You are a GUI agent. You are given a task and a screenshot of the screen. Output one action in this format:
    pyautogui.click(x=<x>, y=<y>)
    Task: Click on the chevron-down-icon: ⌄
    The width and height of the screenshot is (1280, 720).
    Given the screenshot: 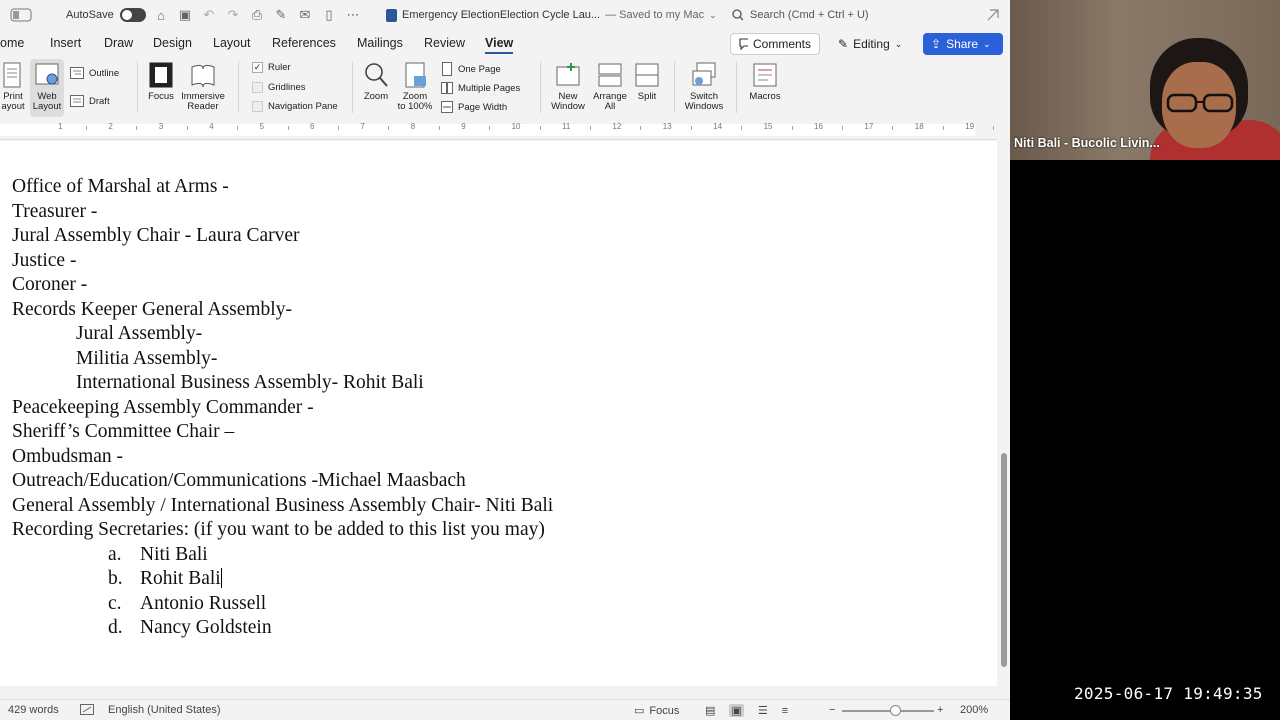 What is the action you would take?
    pyautogui.click(x=713, y=15)
    